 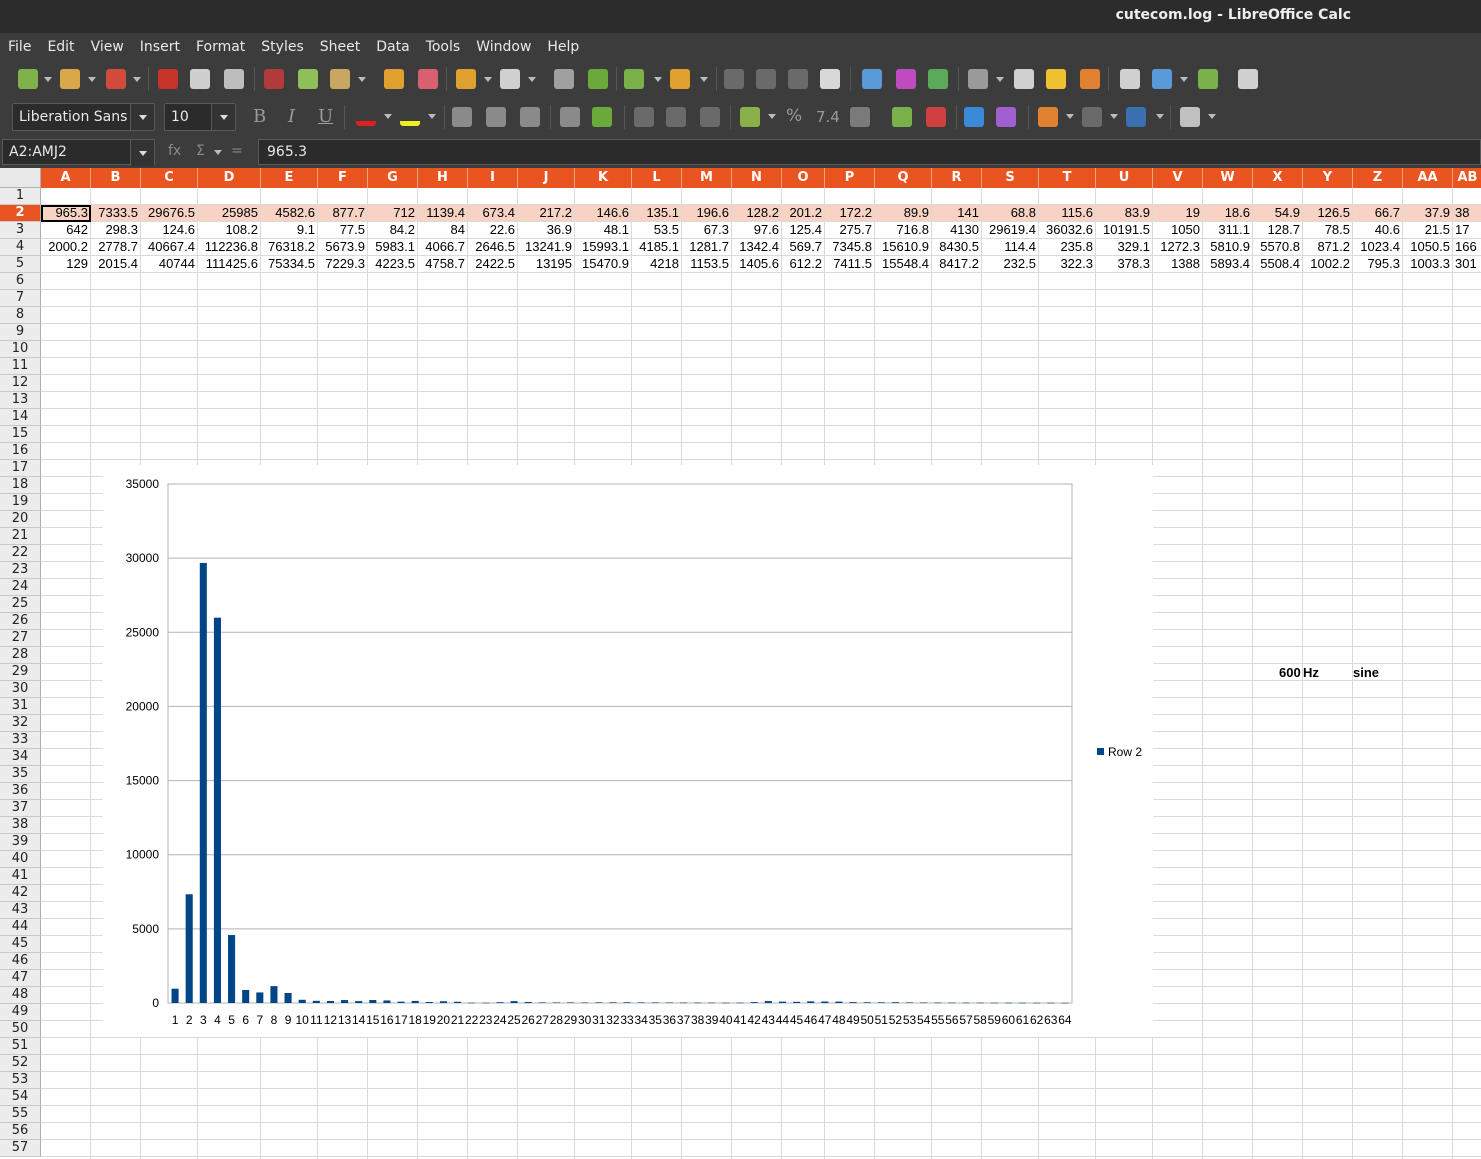 I want to click on cell-j4: 13241.9, so click(x=546, y=247).